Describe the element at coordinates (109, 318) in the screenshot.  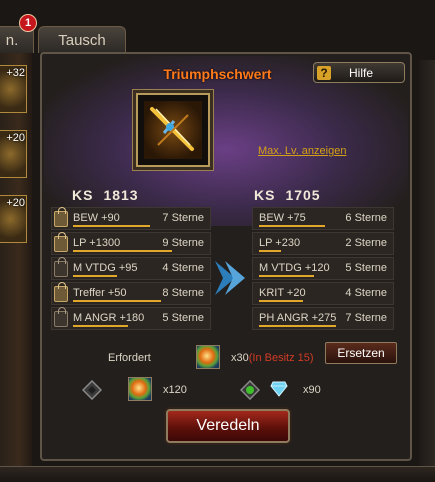
I see `stat-name: M ANGR +180` at that location.